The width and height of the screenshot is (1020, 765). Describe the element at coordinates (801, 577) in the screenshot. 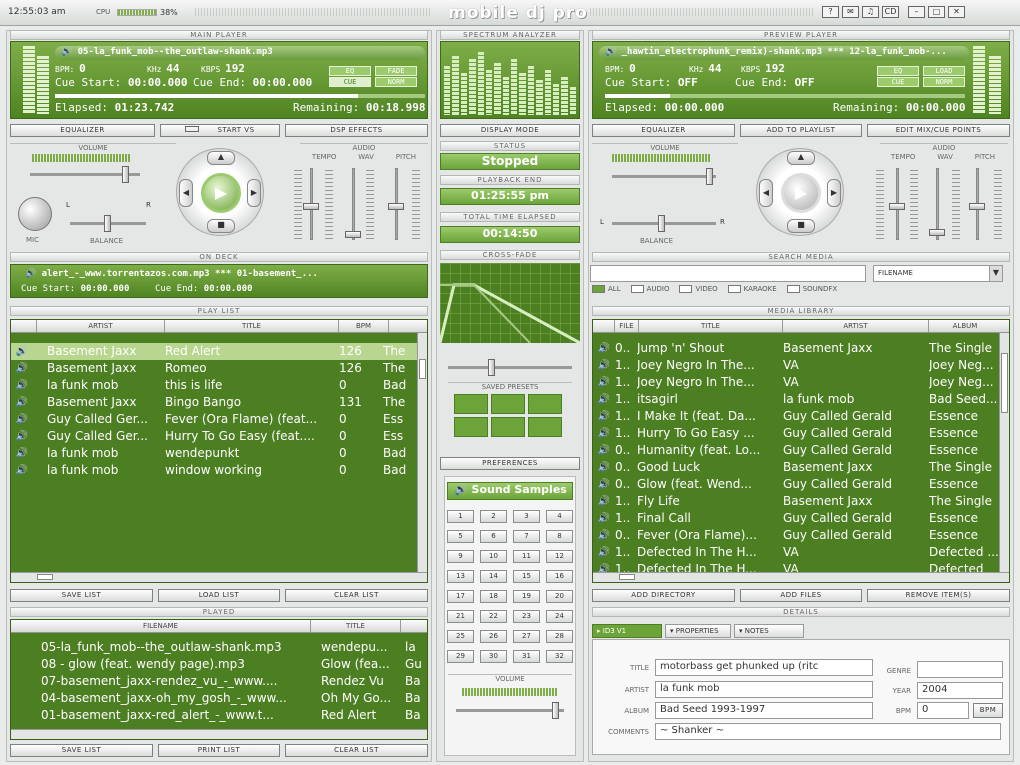

I see `library-hscroll` at that location.